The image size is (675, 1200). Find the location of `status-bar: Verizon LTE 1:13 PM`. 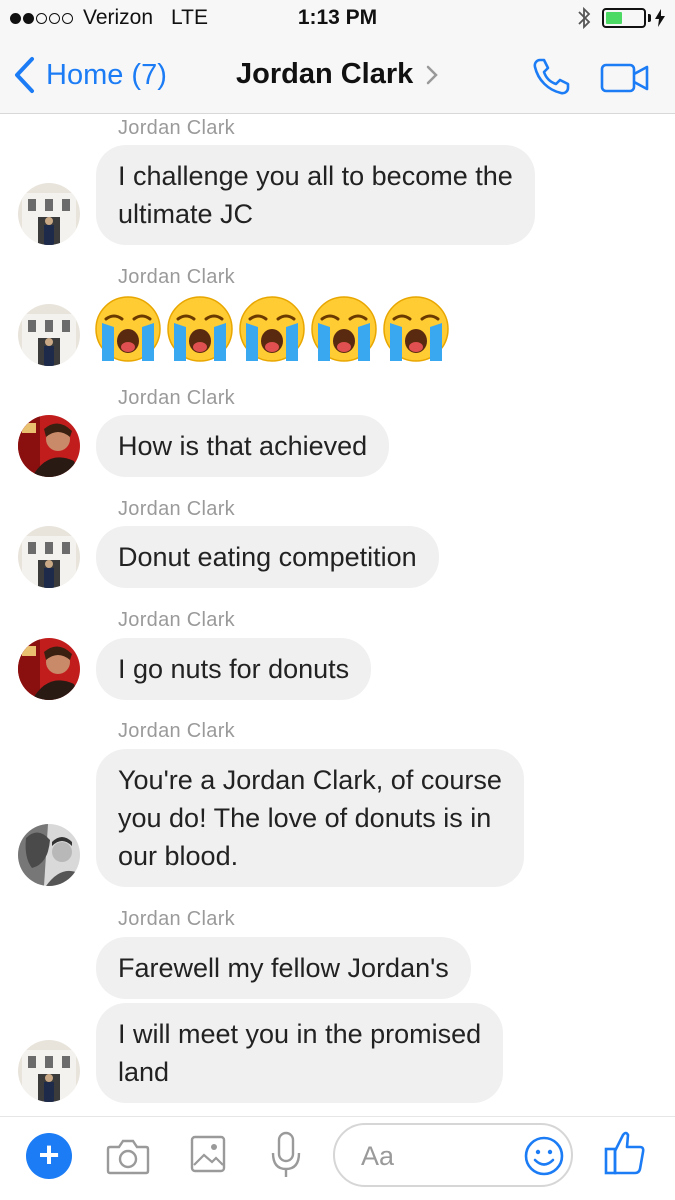

status-bar: Verizon LTE 1:13 PM is located at coordinates (337, 19).